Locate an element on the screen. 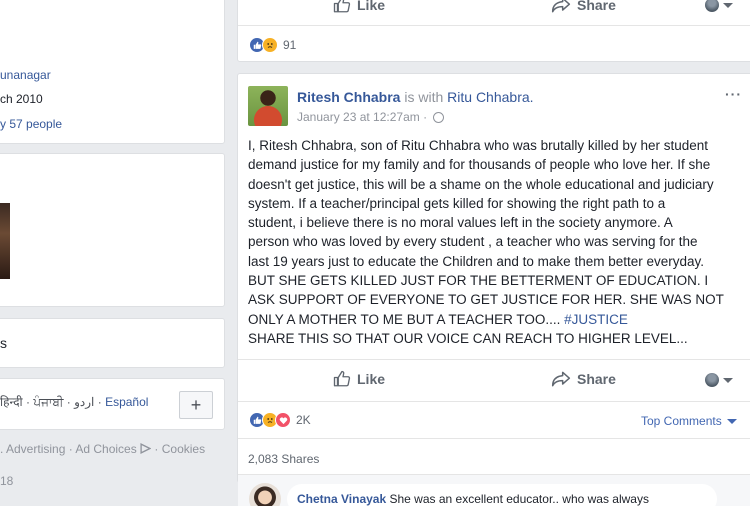 The width and height of the screenshot is (750, 506). intro-liked-by-link: y 57 people is located at coordinates (31, 124).